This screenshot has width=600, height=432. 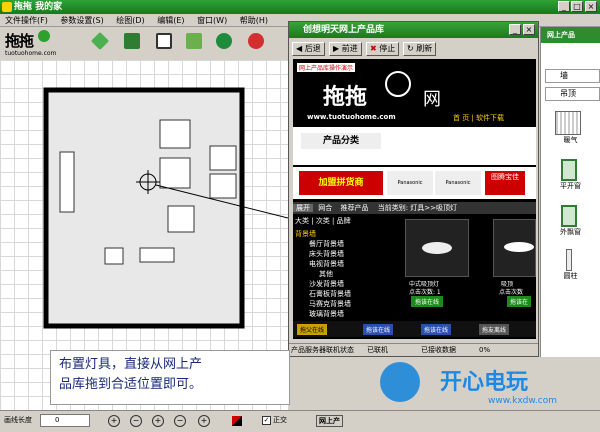 What do you see at coordinates (522, 401) in the screenshot?
I see `watermark-url: www.kxdw.com` at bounding box center [522, 401].